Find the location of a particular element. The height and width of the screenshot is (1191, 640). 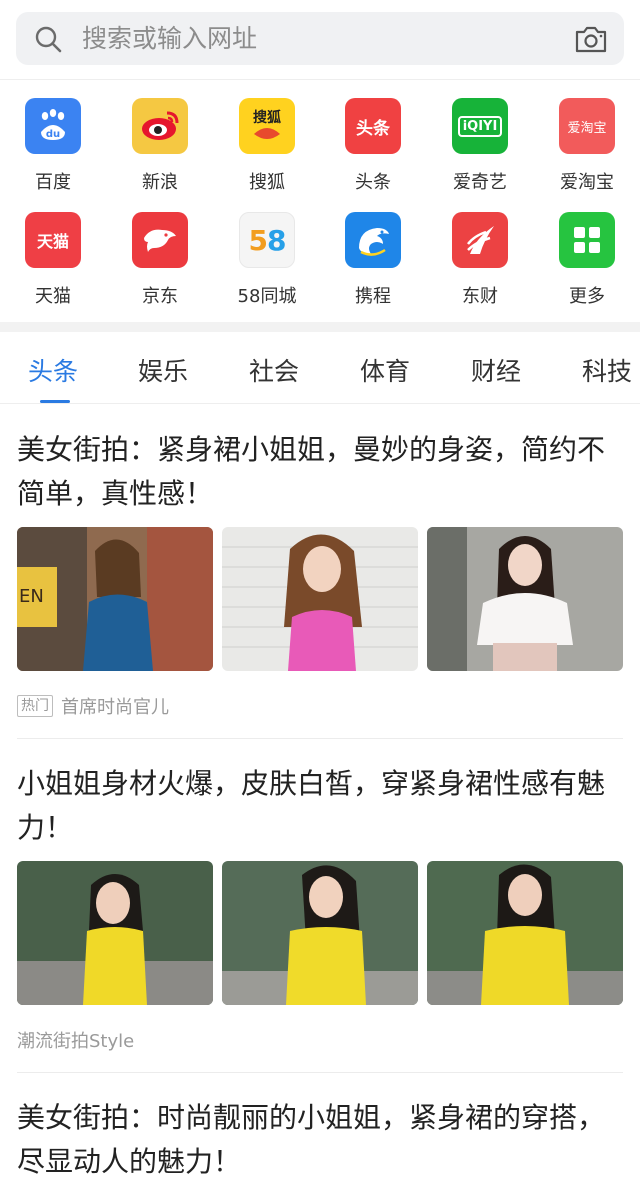

sohu-fox-icon: 搜狐 is located at coordinates (267, 126).